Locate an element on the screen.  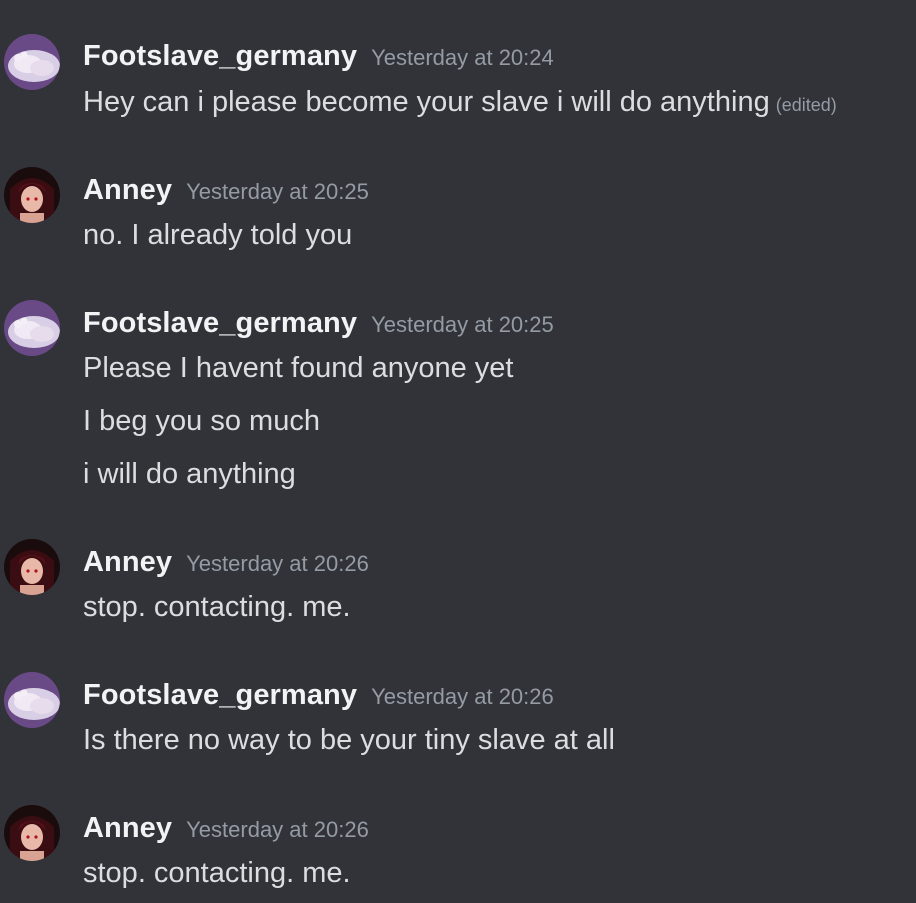
message-content: Please I havent found anyone yet is located at coordinates (298, 368).